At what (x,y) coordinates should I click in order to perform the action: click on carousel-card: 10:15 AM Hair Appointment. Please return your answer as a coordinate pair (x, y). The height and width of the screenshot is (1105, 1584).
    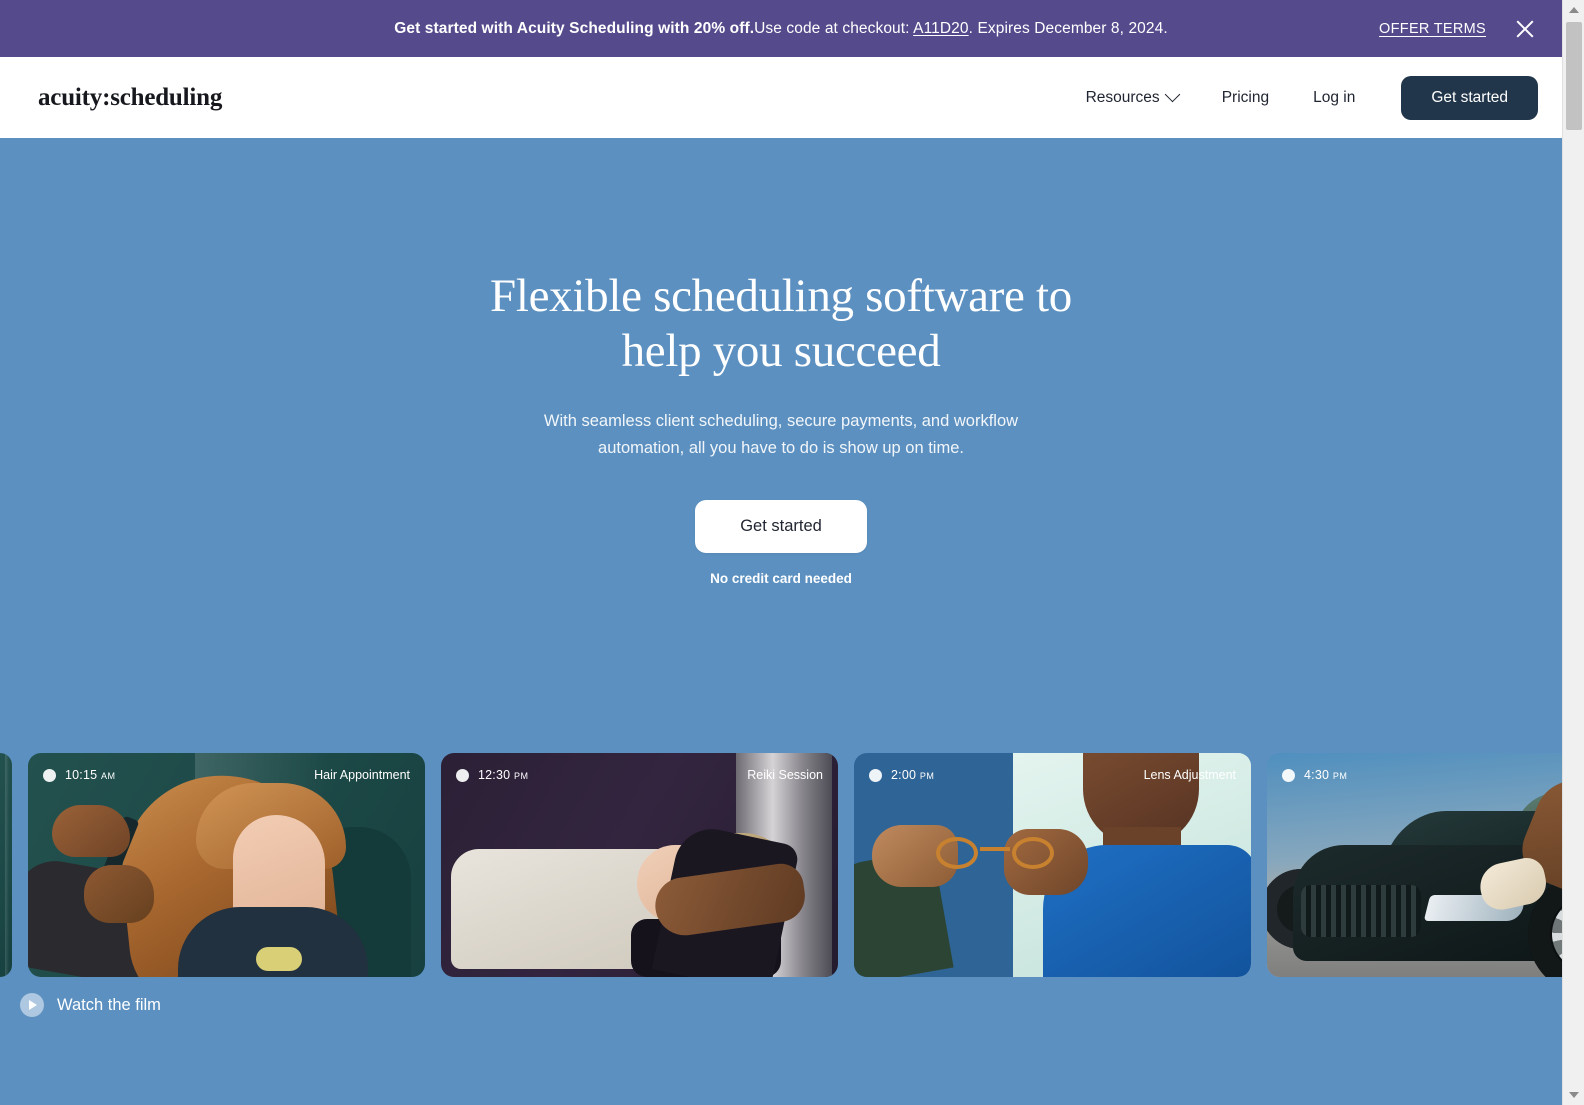
    Looking at the image, I should click on (226, 865).